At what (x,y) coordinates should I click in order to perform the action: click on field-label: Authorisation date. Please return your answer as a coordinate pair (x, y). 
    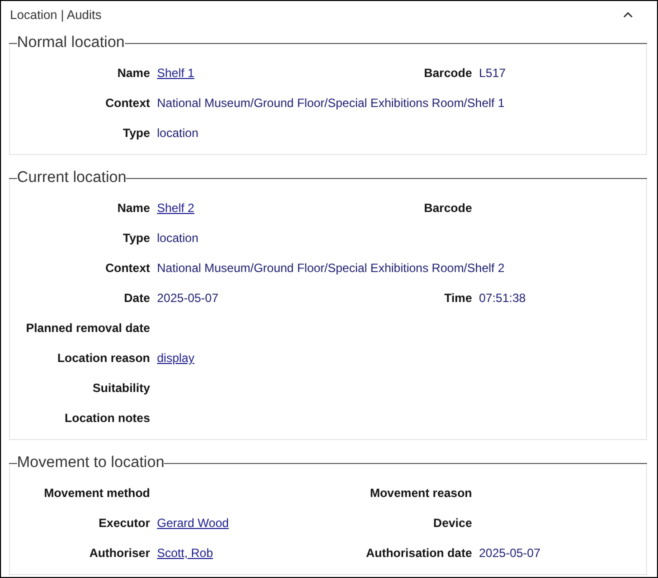
    Looking at the image, I should click on (418, 553).